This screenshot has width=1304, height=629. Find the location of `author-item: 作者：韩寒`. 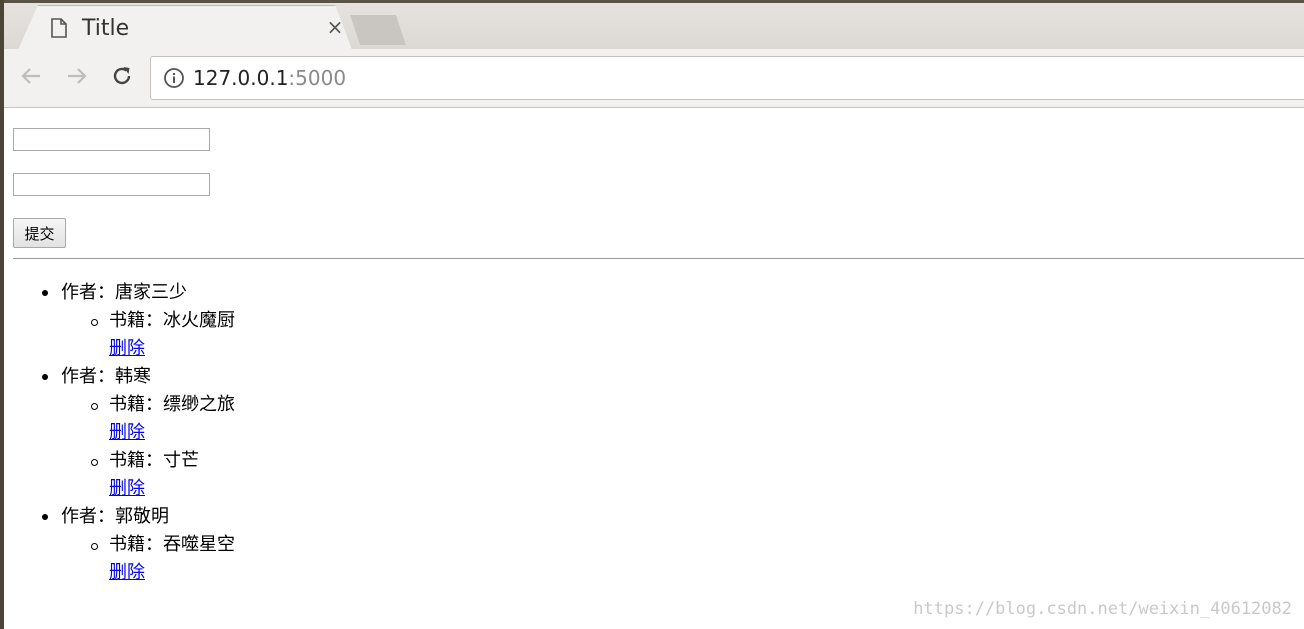

author-item: 作者：韩寒 is located at coordinates (106, 376).